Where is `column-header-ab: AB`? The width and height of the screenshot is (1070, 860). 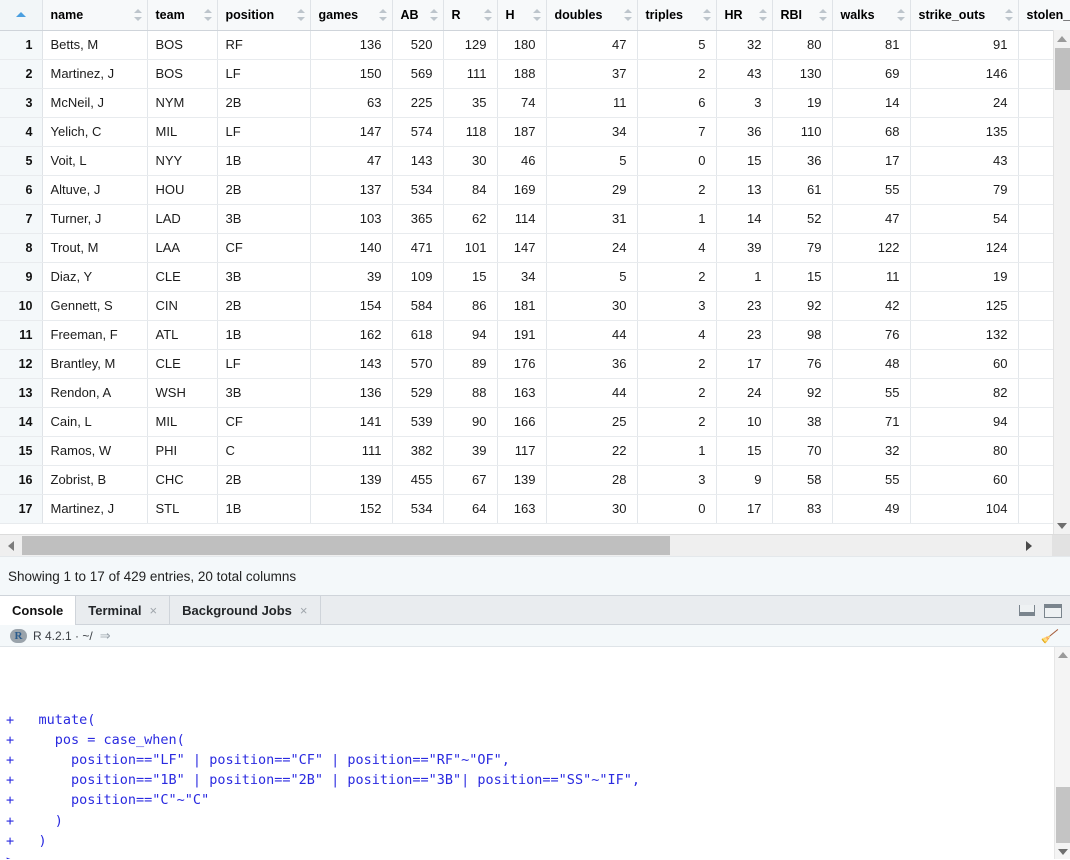
column-header-ab: AB is located at coordinates (418, 15).